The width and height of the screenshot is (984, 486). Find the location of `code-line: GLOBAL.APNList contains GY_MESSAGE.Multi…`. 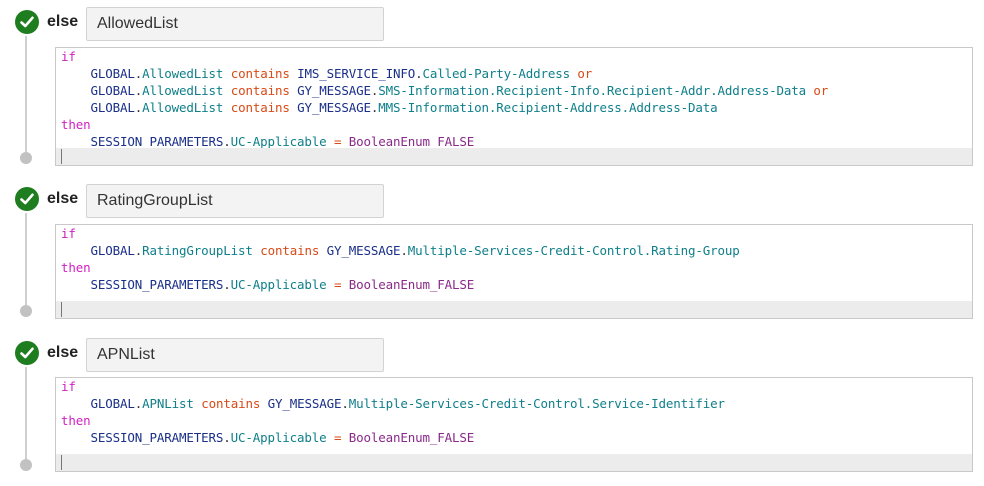

code-line: GLOBAL.APNList contains GY_MESSAGE.Multi… is located at coordinates (516, 403).